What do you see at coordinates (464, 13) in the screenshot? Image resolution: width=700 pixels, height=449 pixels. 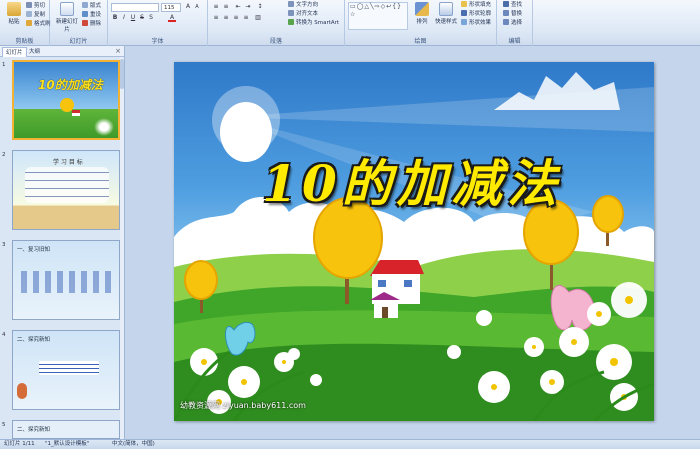 I see `pen-icon` at bounding box center [464, 13].